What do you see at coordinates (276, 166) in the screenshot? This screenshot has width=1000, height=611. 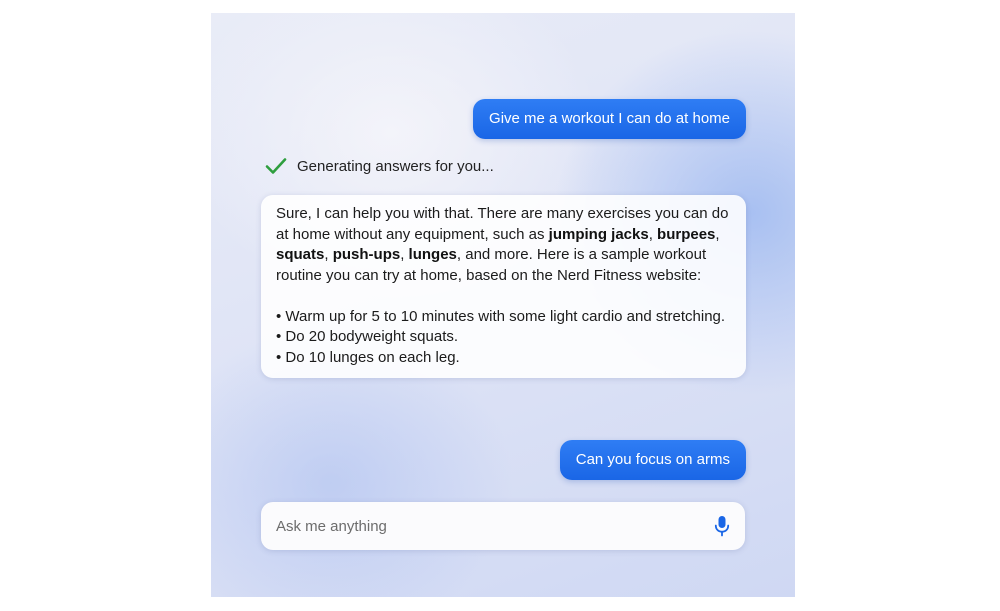 I see `checkmark-icon` at bounding box center [276, 166].